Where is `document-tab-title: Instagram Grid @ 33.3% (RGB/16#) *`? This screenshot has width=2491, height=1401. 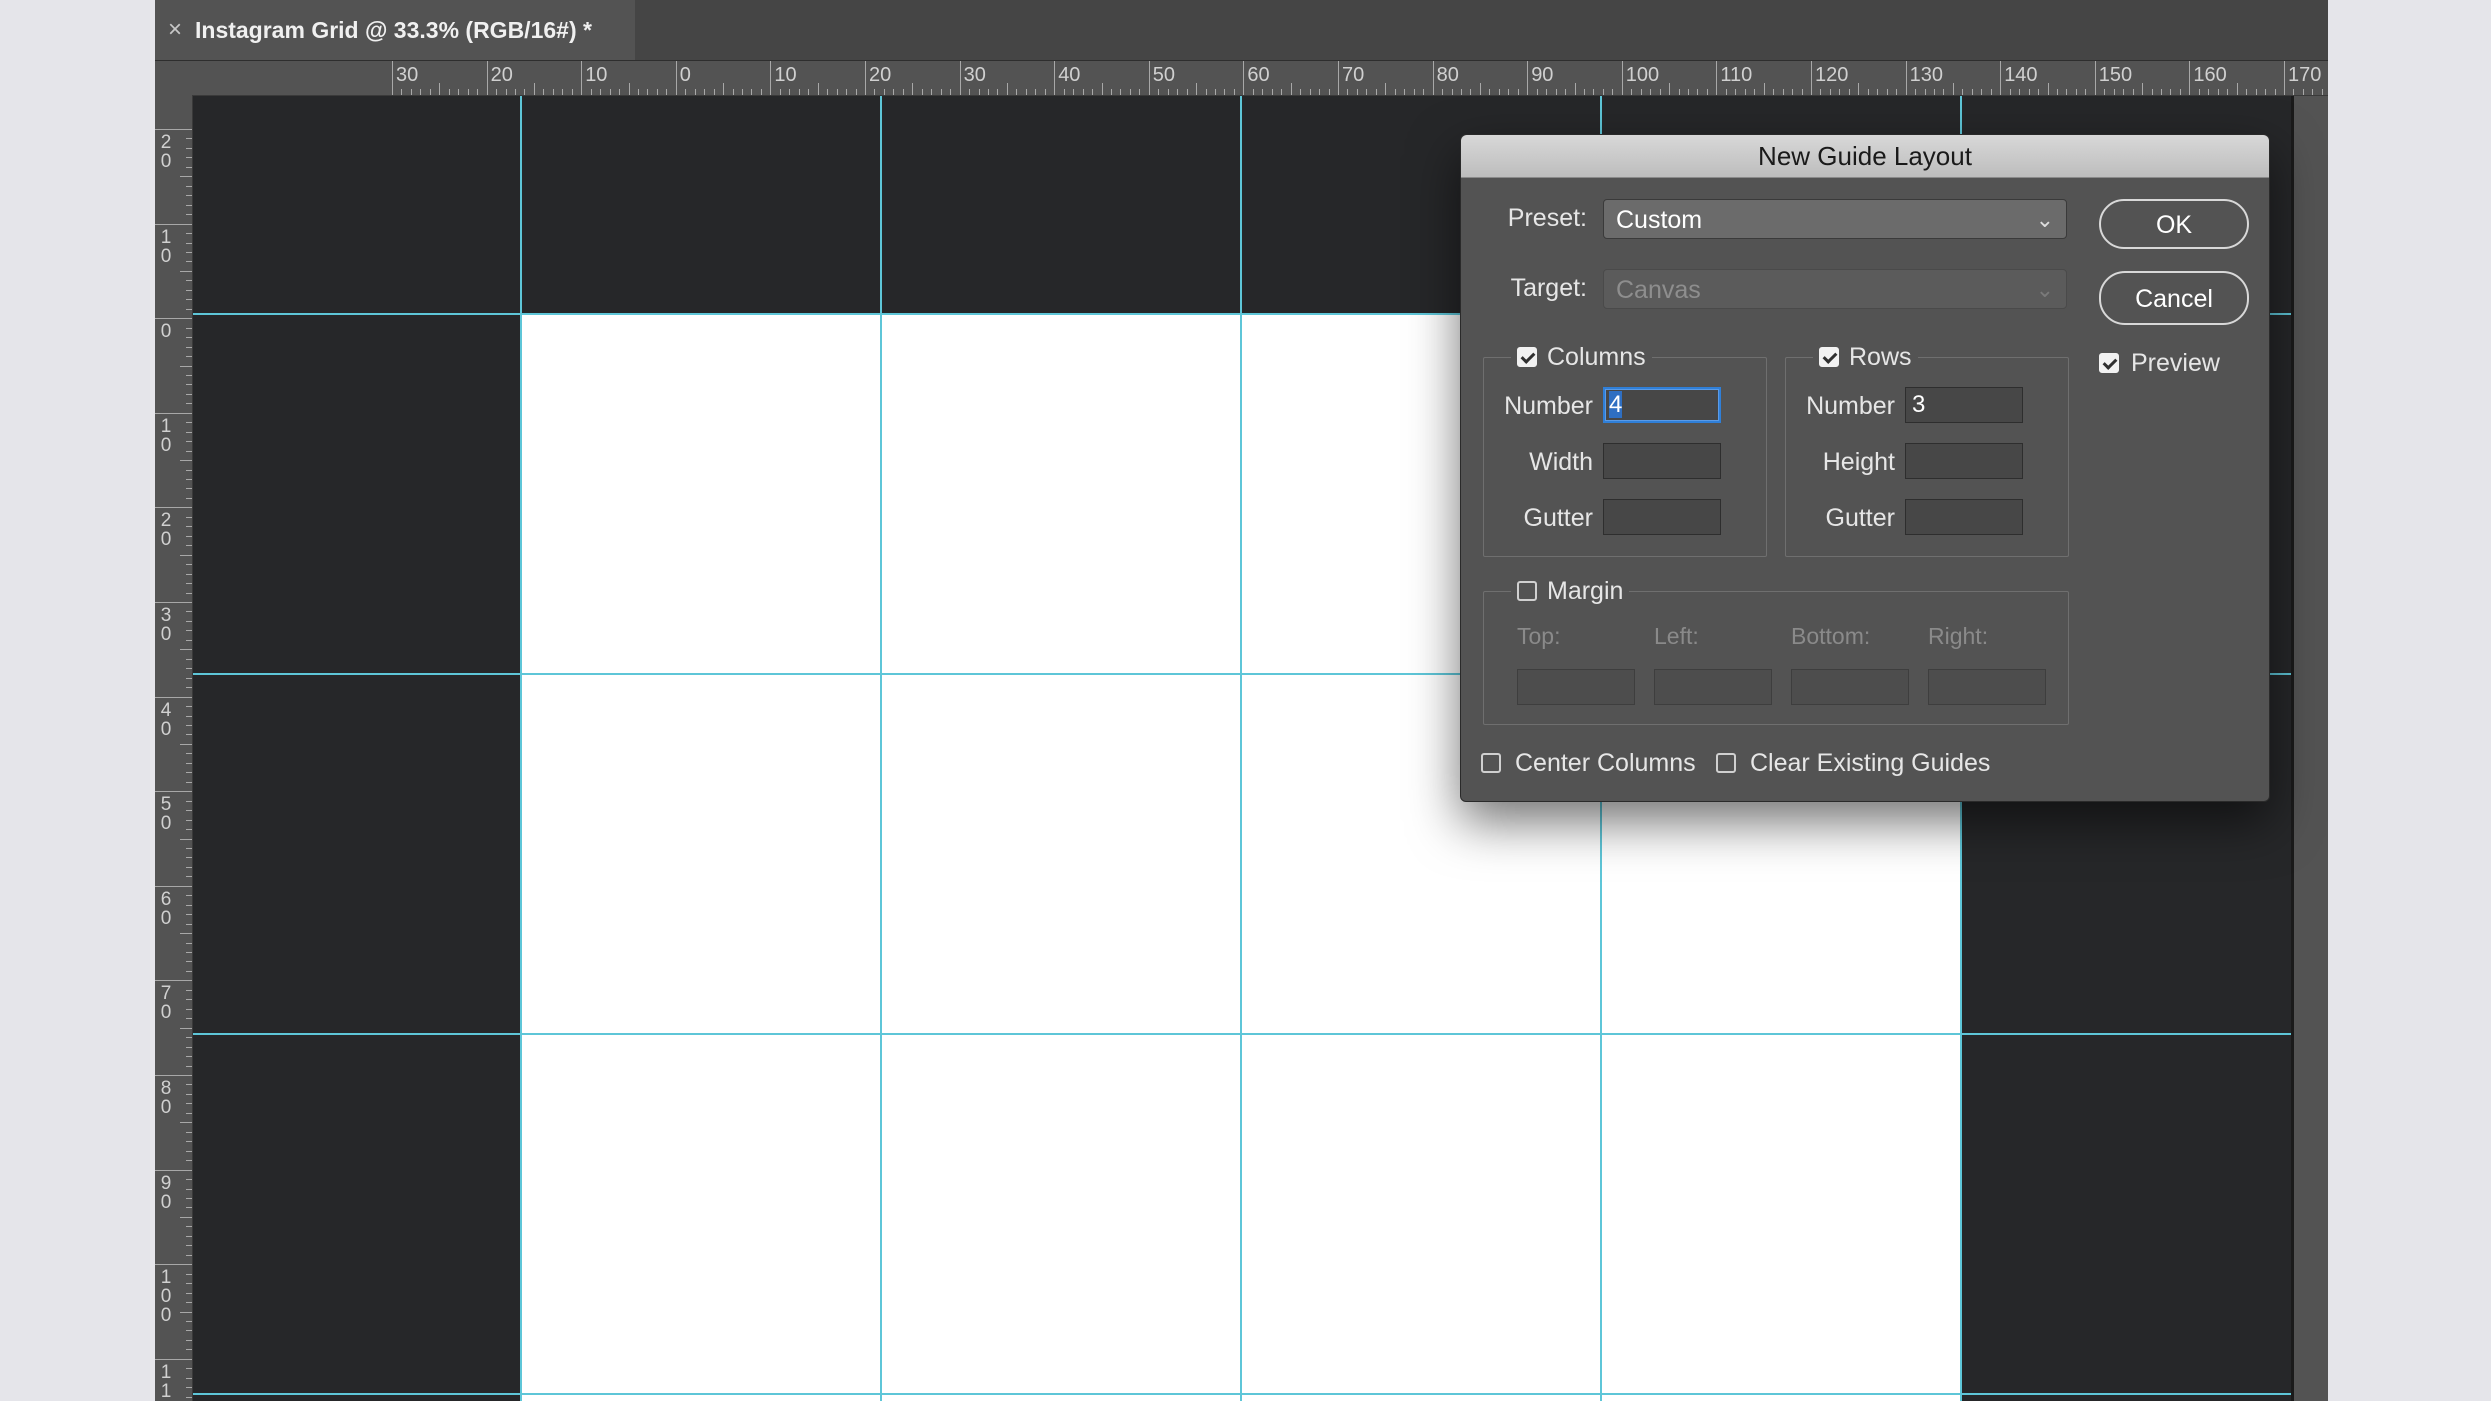
document-tab-title: Instagram Grid @ 33.3% (RGB/16#) * is located at coordinates (393, 29).